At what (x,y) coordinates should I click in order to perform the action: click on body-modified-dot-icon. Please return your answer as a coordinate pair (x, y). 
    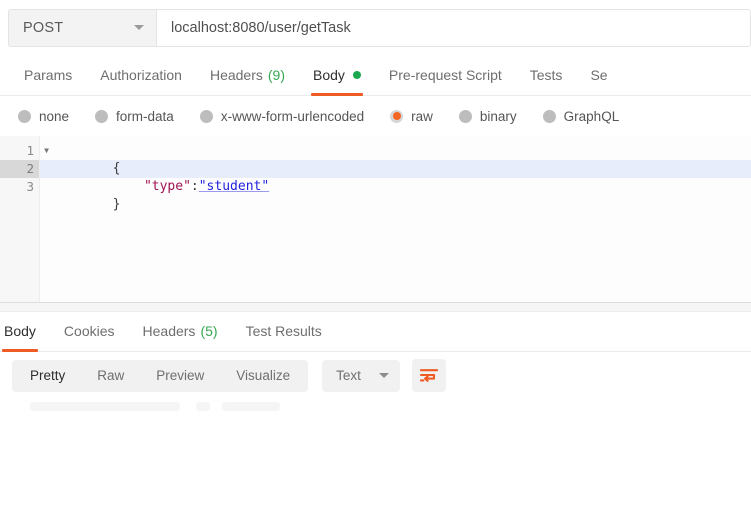
    Looking at the image, I should click on (356, 75).